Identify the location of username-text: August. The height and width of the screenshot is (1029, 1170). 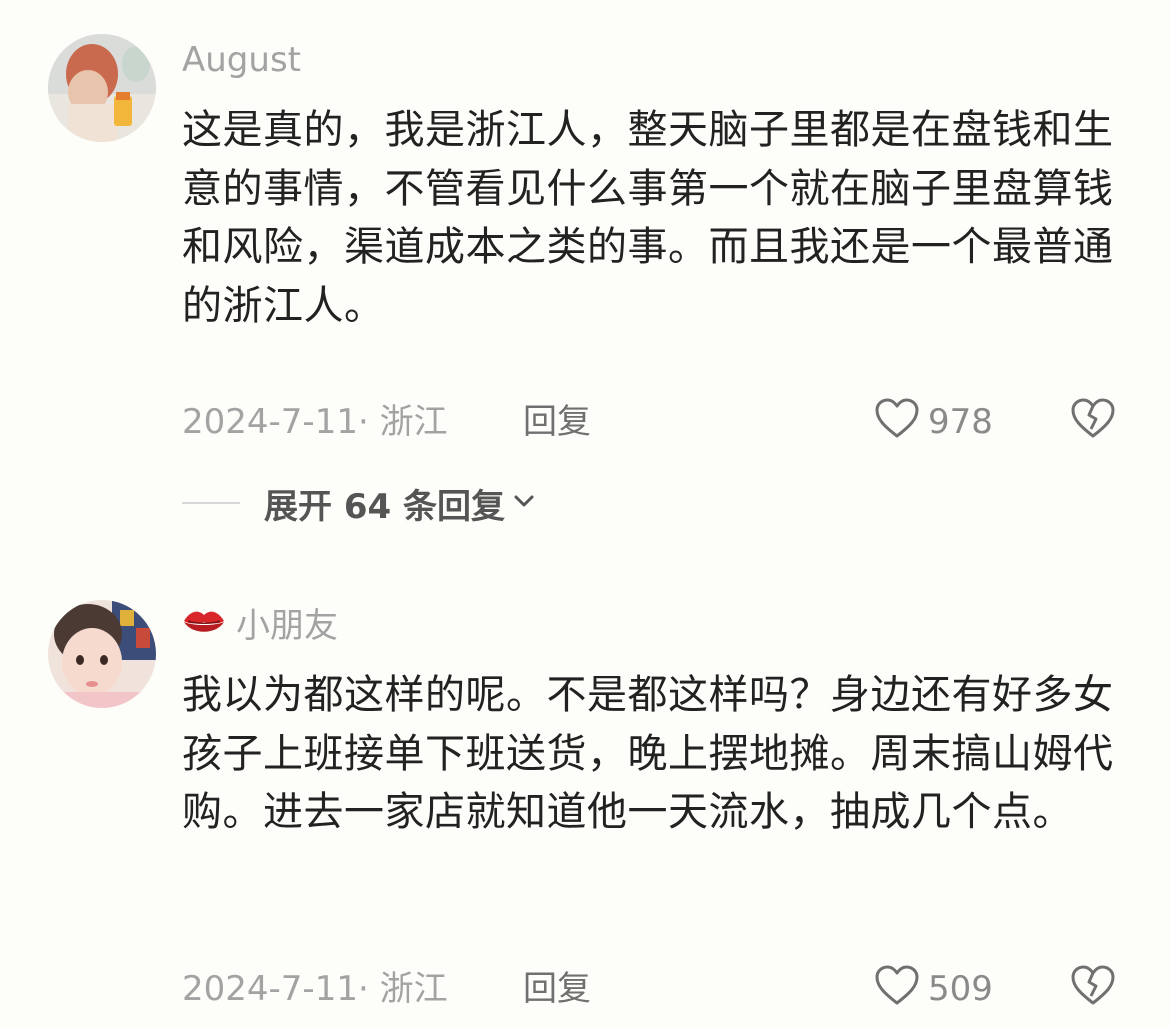
(241, 60).